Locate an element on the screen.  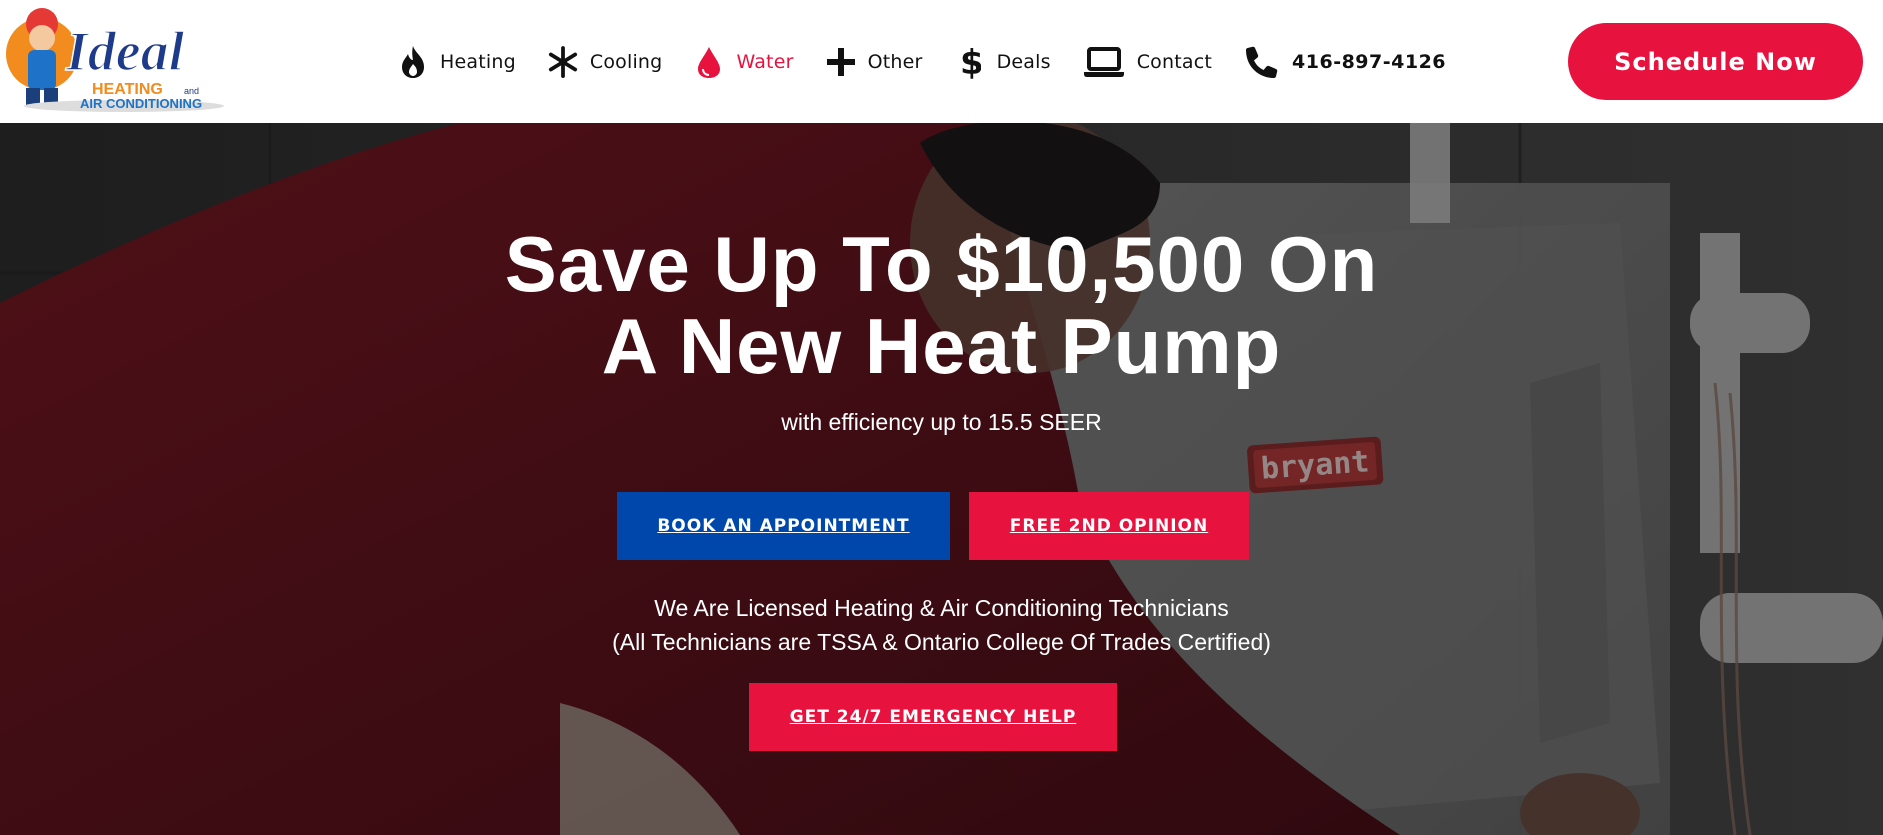
nav-item-contact: Contact is located at coordinates (1147, 62).